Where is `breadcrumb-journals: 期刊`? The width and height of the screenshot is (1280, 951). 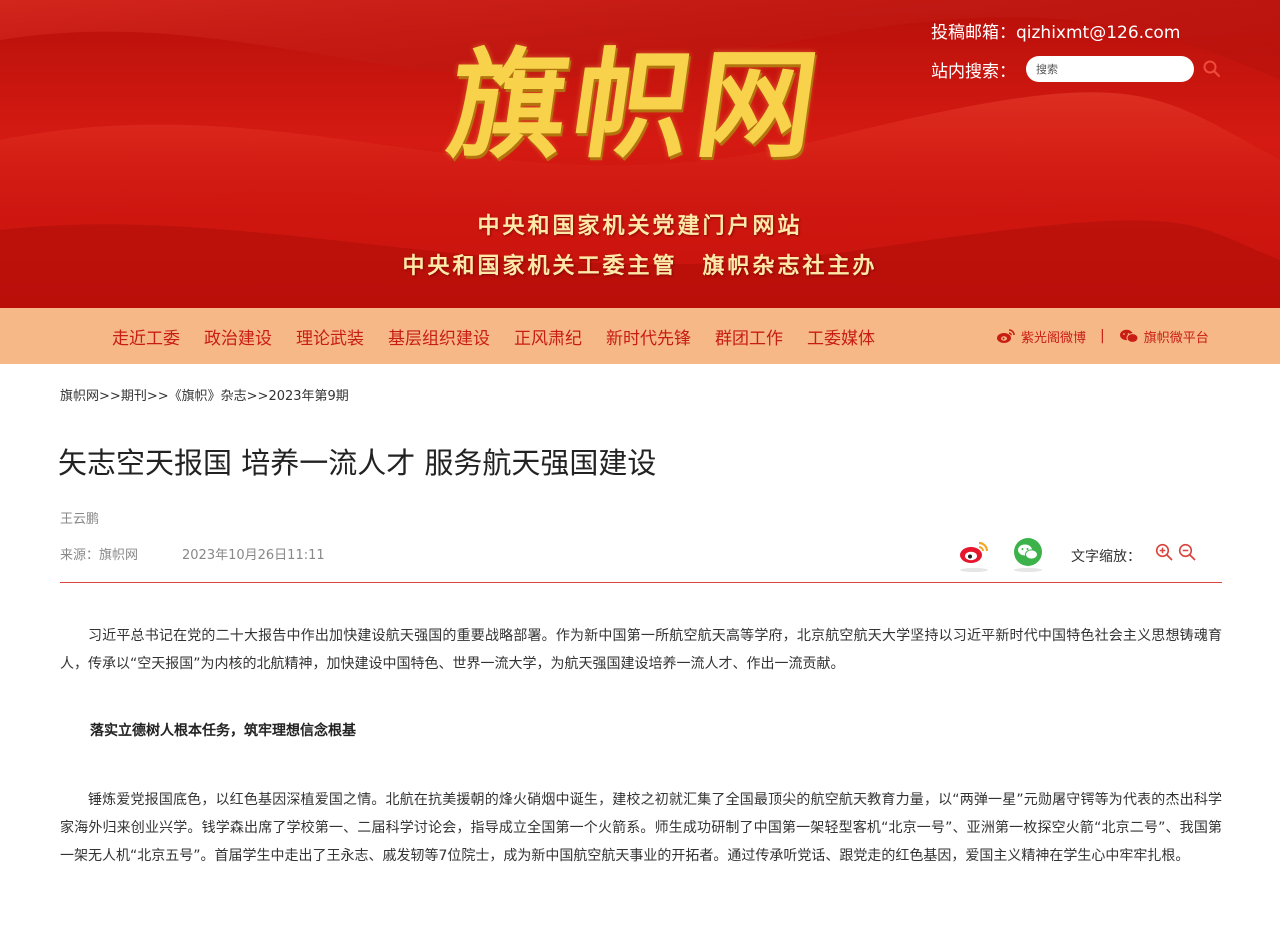 breadcrumb-journals: 期刊 is located at coordinates (134, 396).